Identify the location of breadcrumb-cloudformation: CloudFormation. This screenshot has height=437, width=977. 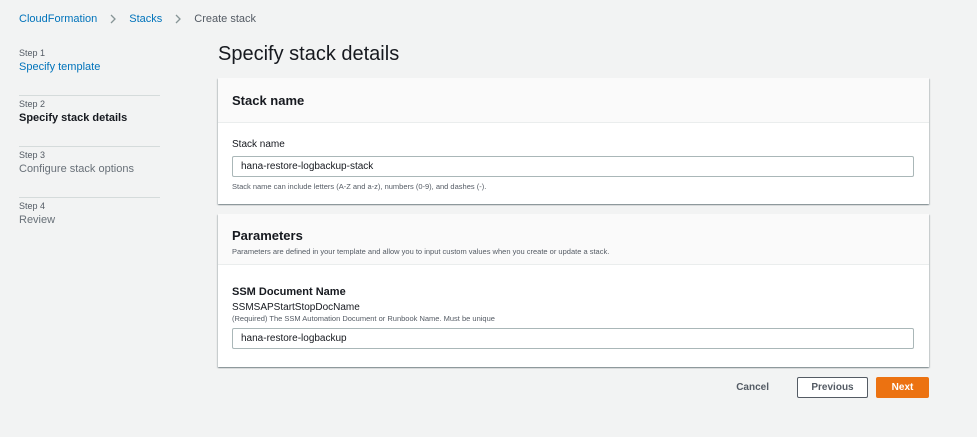
(58, 19).